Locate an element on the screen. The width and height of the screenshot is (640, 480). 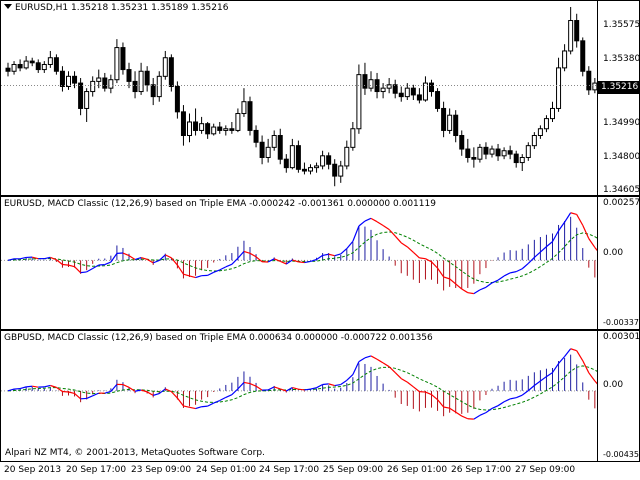
signal-line is located at coordinates (302, 257).